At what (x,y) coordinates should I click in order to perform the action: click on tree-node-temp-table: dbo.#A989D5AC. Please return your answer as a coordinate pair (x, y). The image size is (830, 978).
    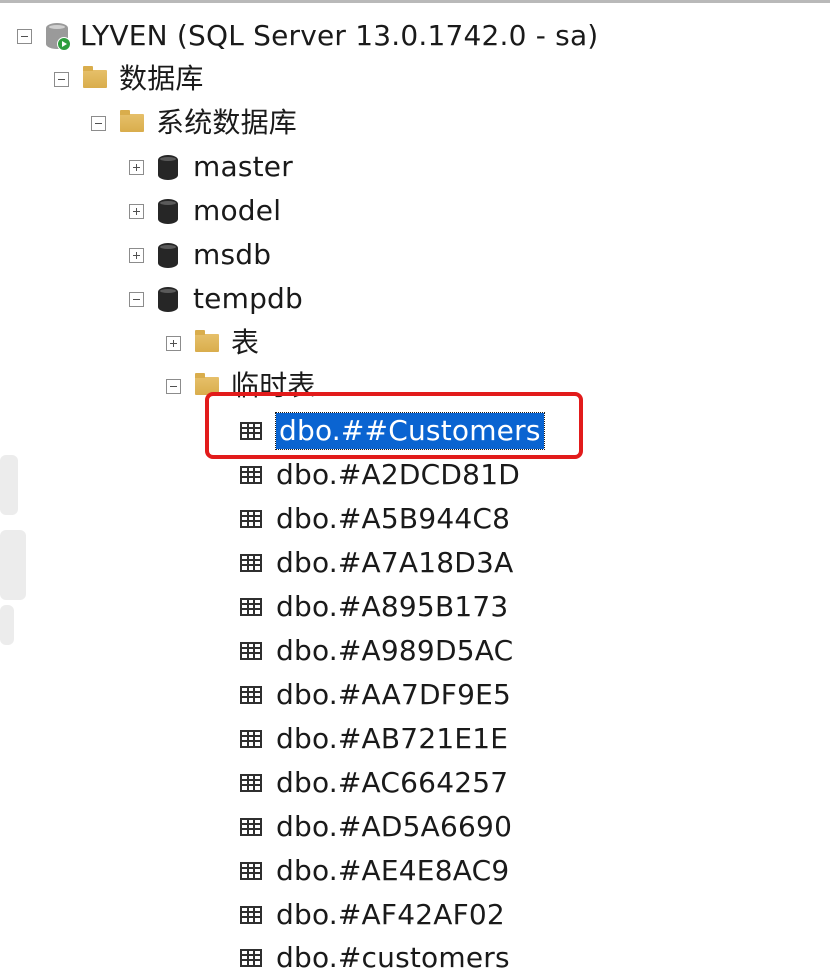
    Looking at the image, I should click on (376, 651).